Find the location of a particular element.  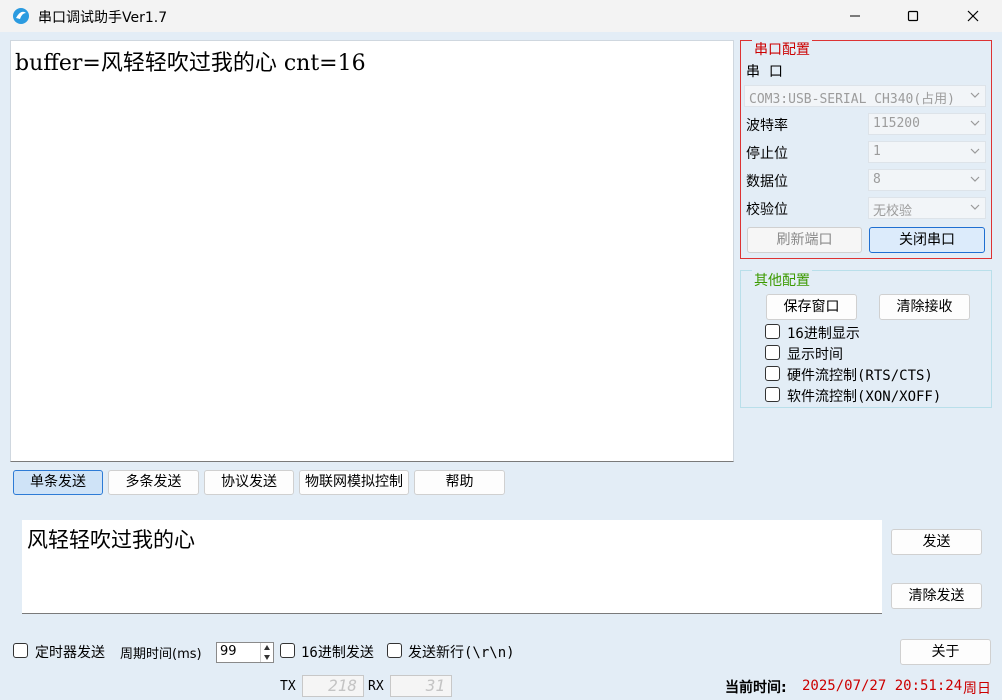

baud-select-value: 115200 is located at coordinates (896, 123).